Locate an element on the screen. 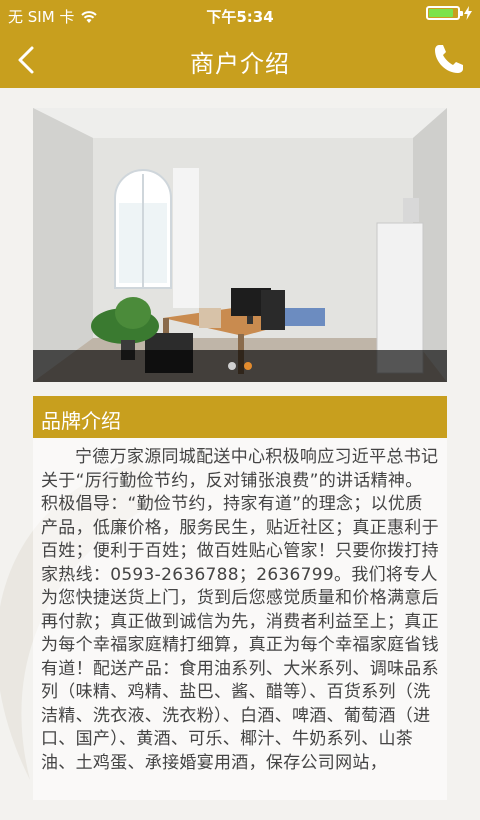  phone-icon is located at coordinates (449, 59).